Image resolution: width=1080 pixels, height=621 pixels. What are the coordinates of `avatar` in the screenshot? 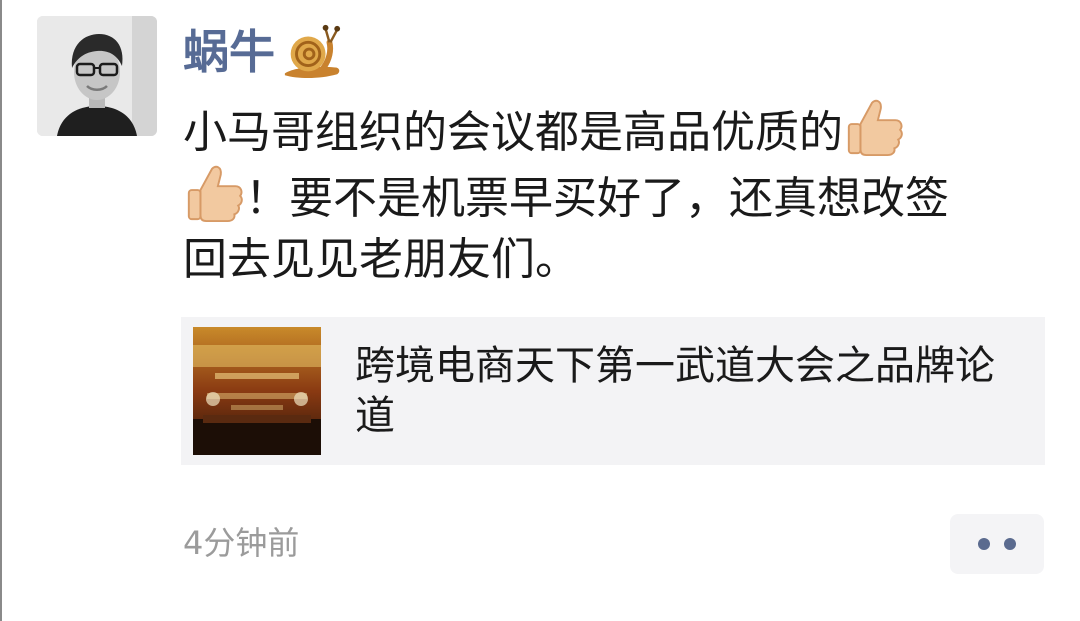 It's located at (97, 76).